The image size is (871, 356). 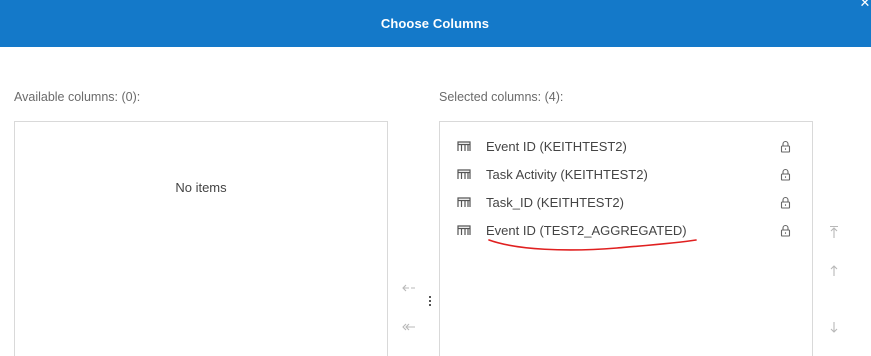 What do you see at coordinates (834, 232) in the screenshot?
I see `move-to-top-icon` at bounding box center [834, 232].